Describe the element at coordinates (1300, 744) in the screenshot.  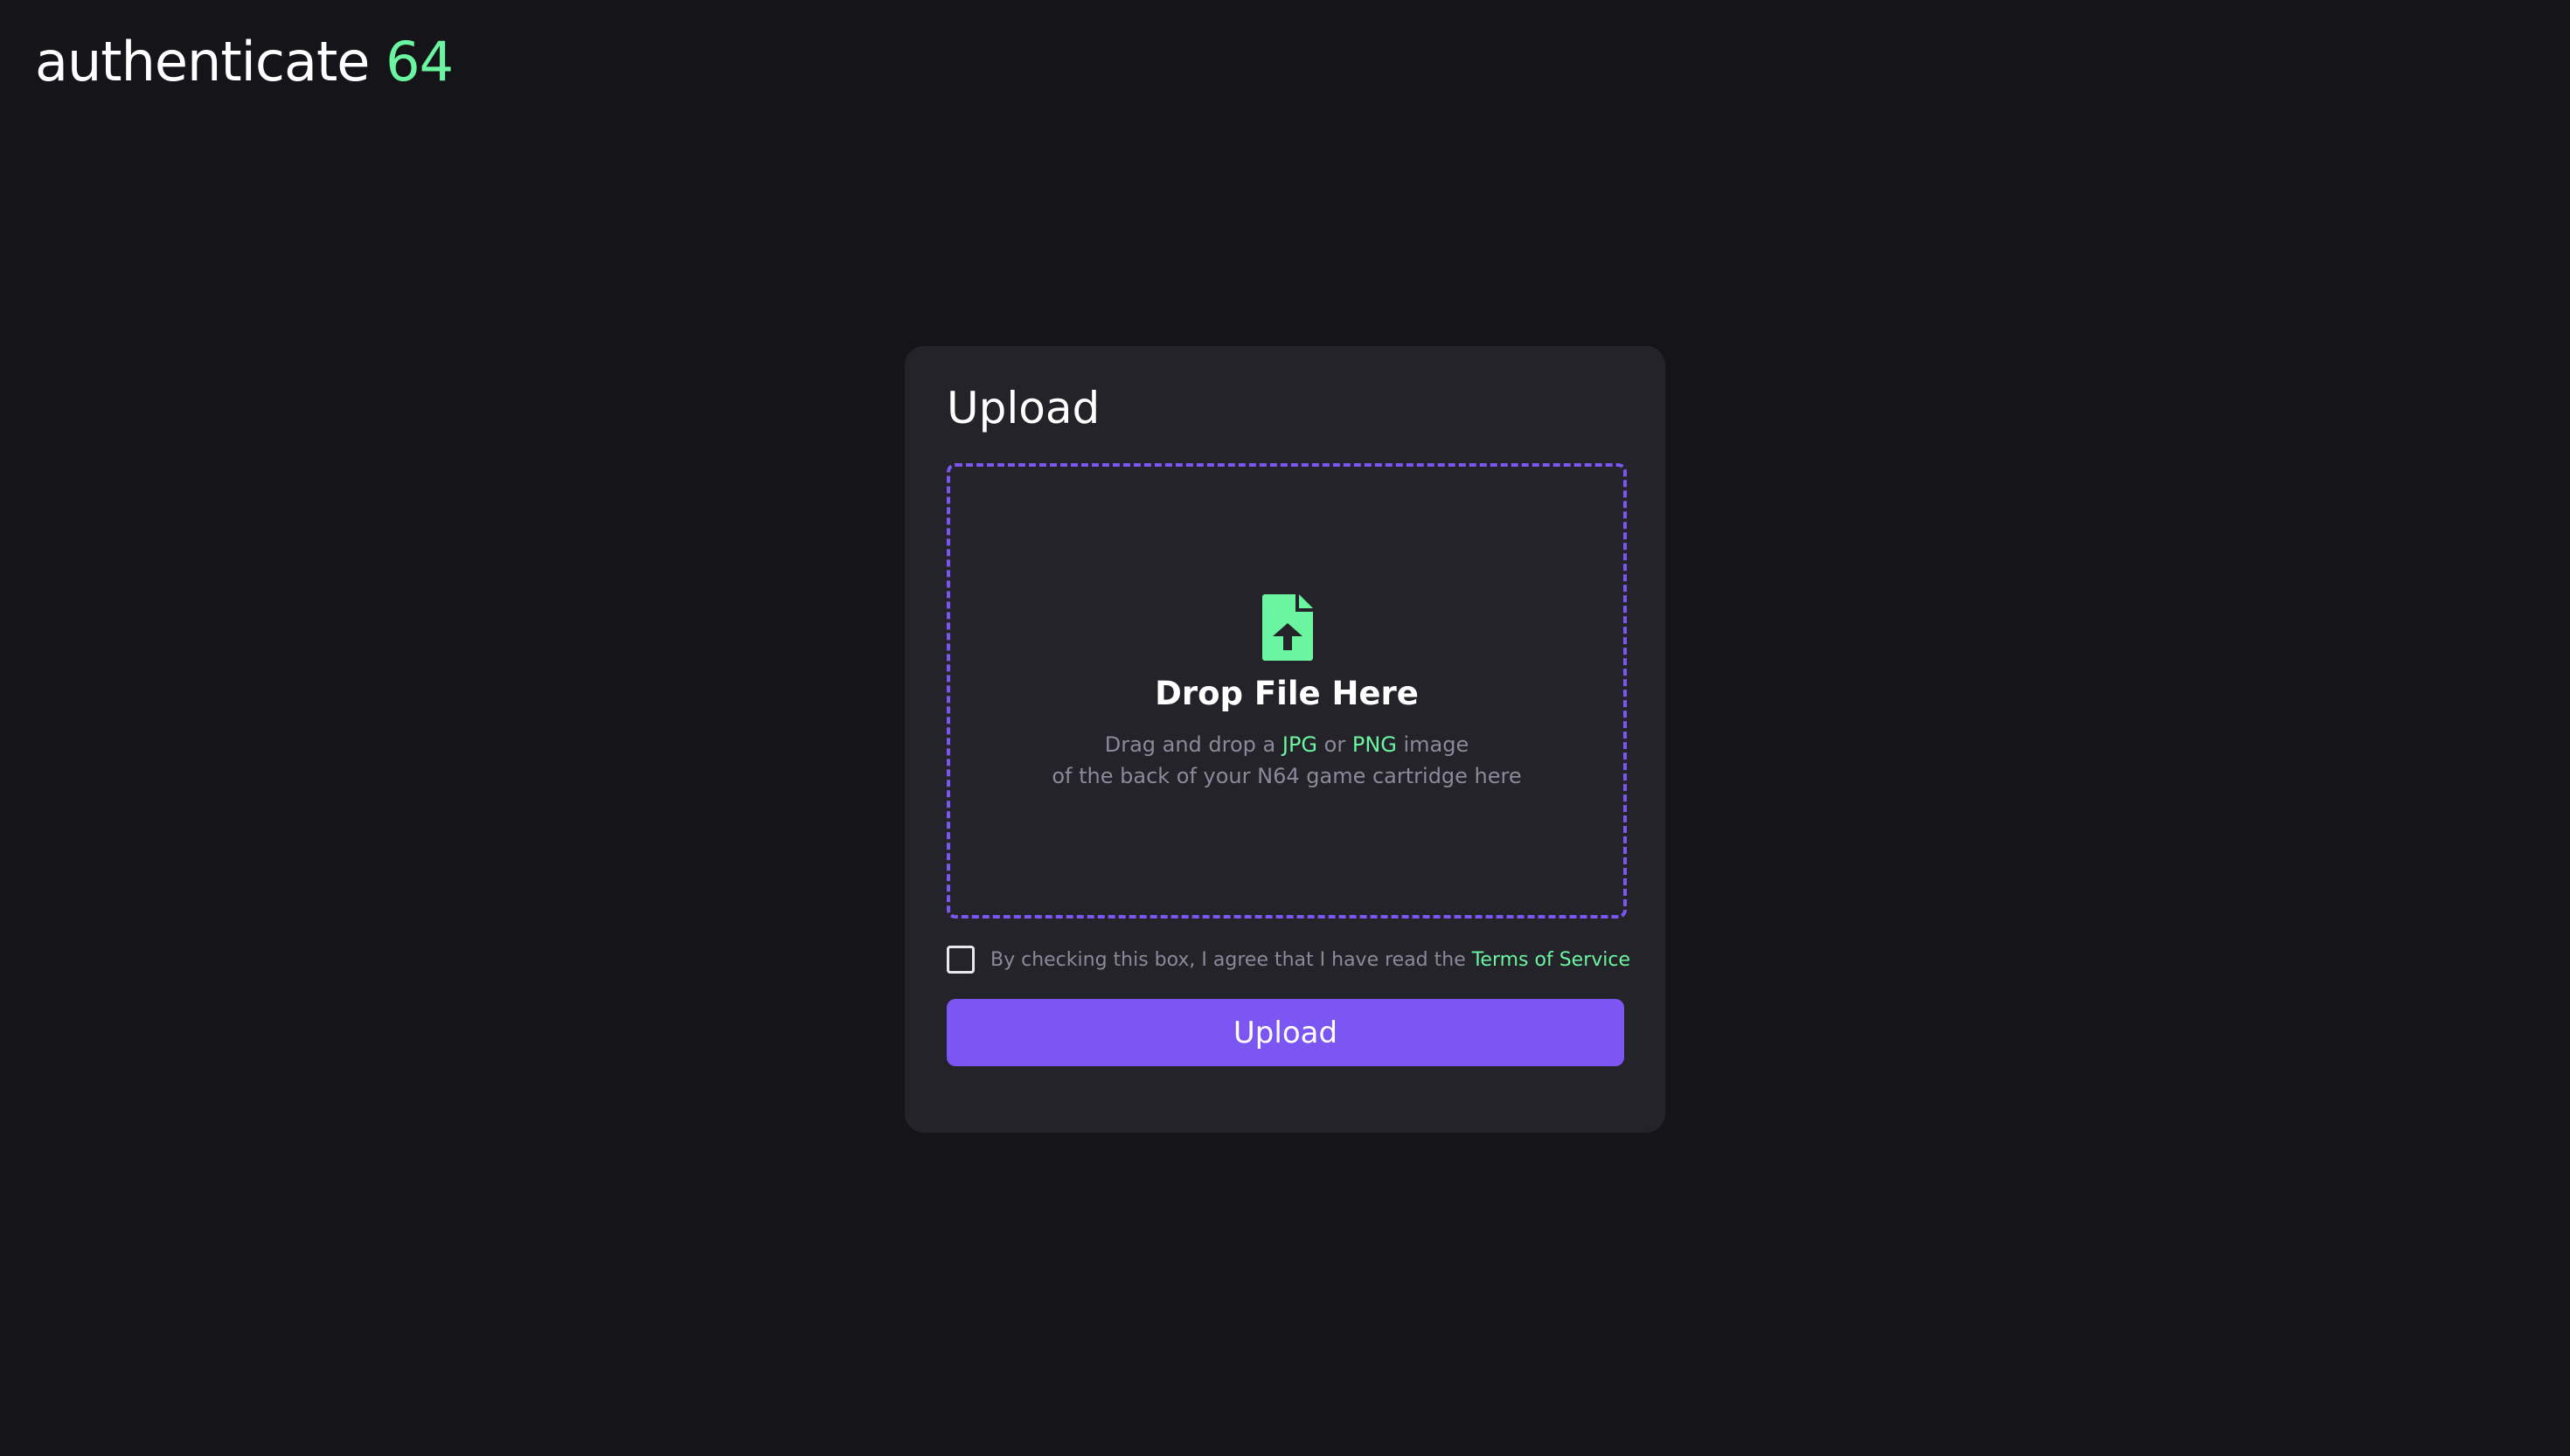
I see `format-jpg: JPG` at that location.